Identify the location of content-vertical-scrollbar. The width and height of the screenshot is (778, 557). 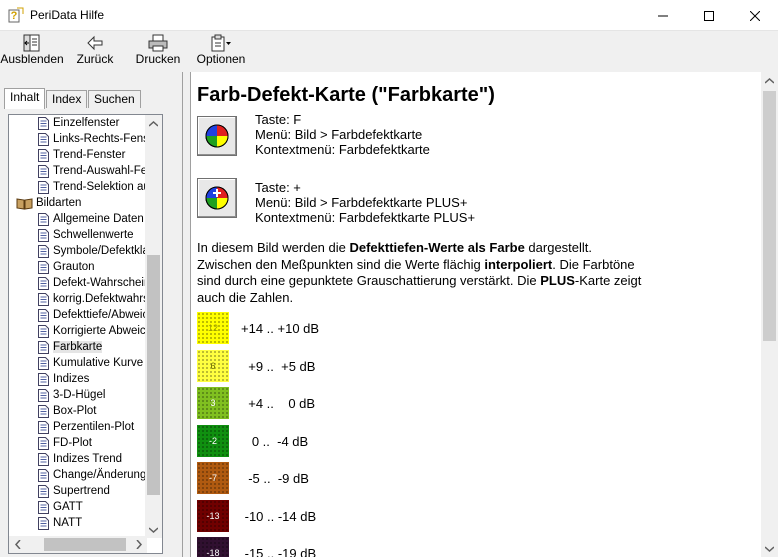
(769, 314).